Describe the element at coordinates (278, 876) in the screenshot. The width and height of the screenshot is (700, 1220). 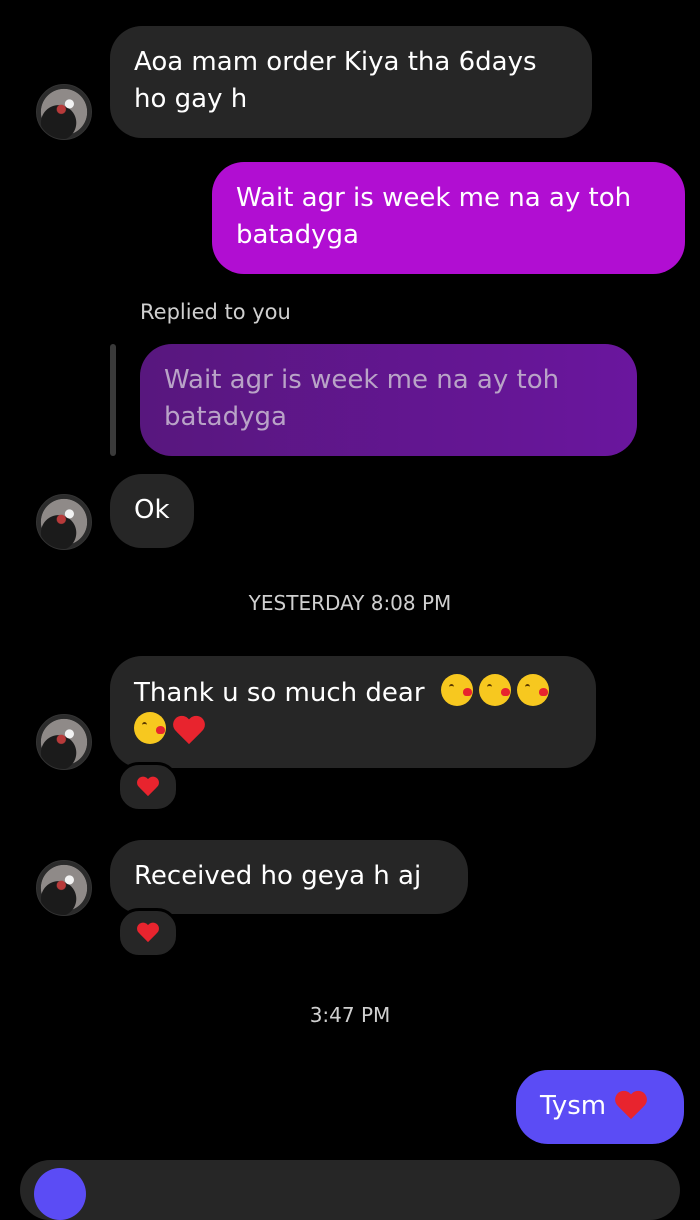
I see `message-text: Received ho geya h aj` at that location.